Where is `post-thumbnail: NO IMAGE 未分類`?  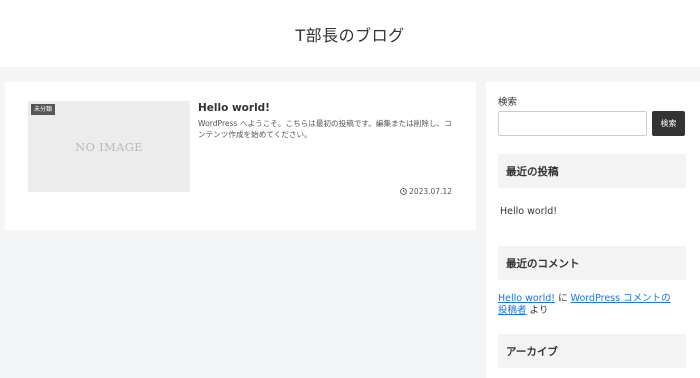
post-thumbnail: NO IMAGE 未分類 is located at coordinates (109, 146).